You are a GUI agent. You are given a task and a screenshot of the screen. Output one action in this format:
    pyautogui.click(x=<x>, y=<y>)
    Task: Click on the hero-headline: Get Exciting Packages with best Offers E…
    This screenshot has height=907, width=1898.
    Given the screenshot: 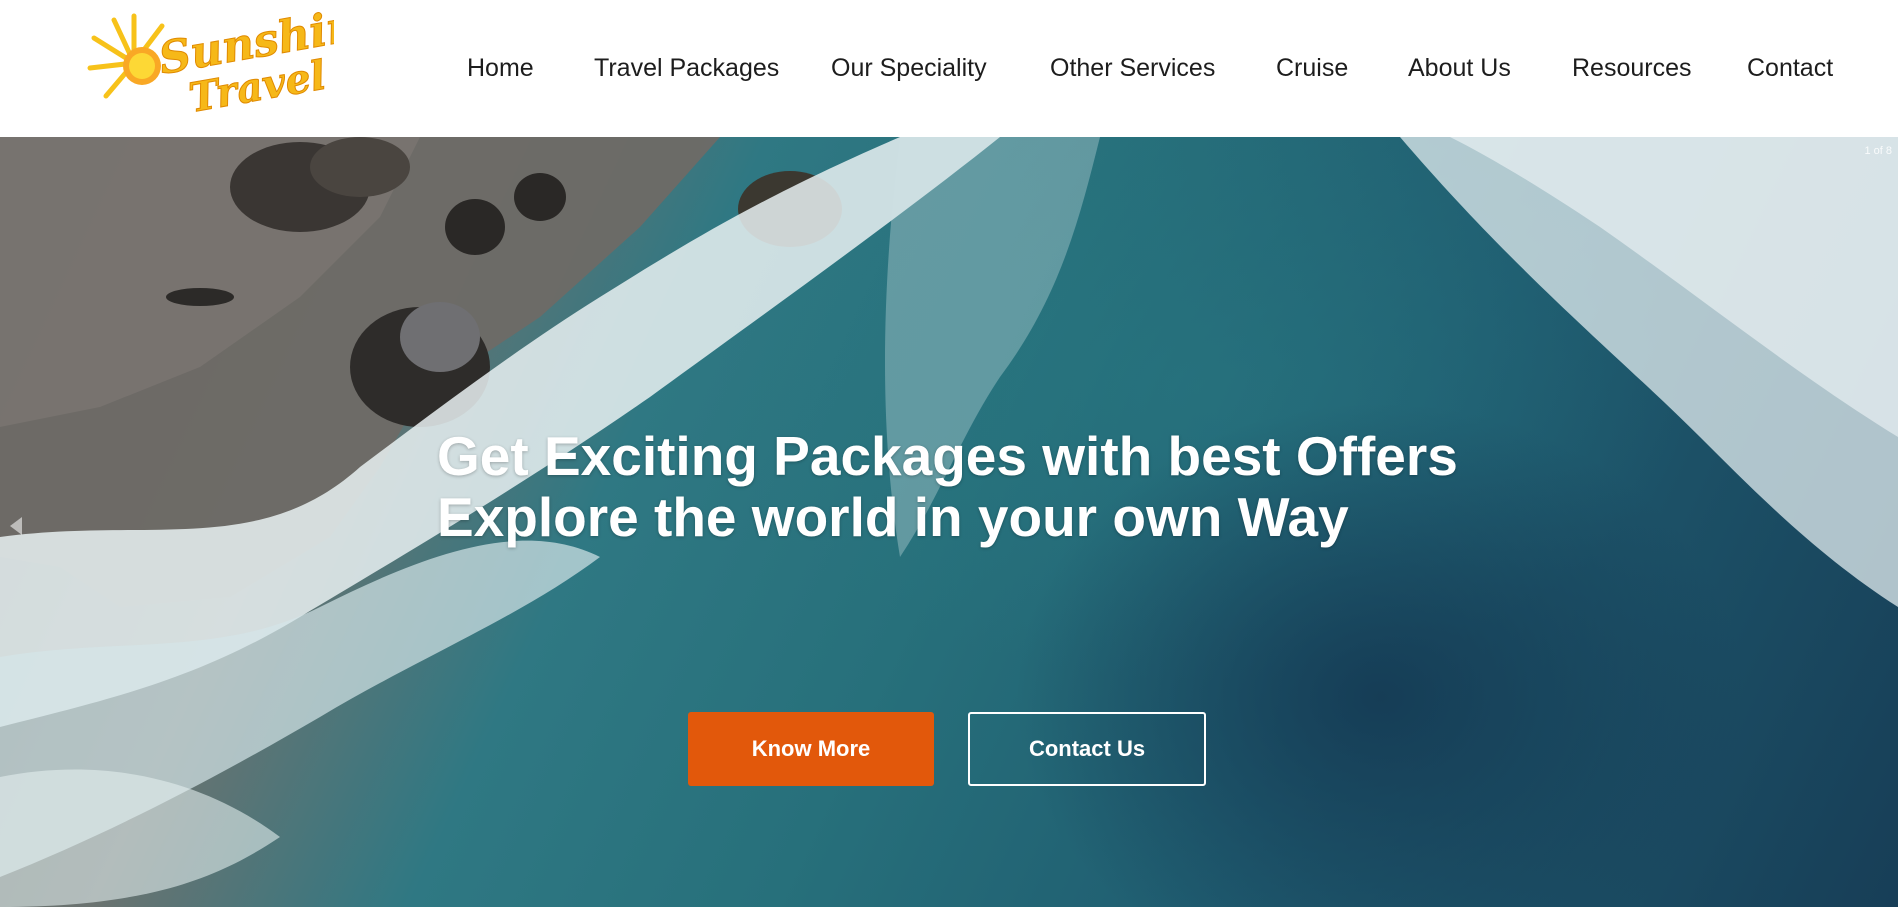 What is the action you would take?
    pyautogui.click(x=1037, y=487)
    